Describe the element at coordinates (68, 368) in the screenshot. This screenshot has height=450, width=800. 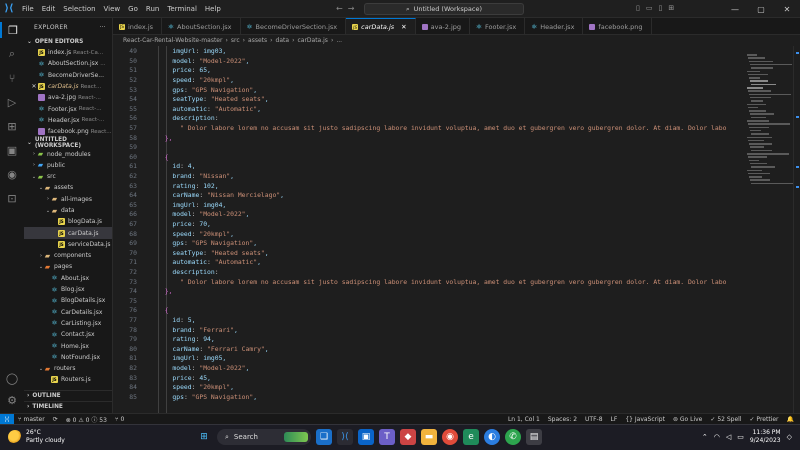
I see `tree-item: ⌄ ▰ routers` at that location.